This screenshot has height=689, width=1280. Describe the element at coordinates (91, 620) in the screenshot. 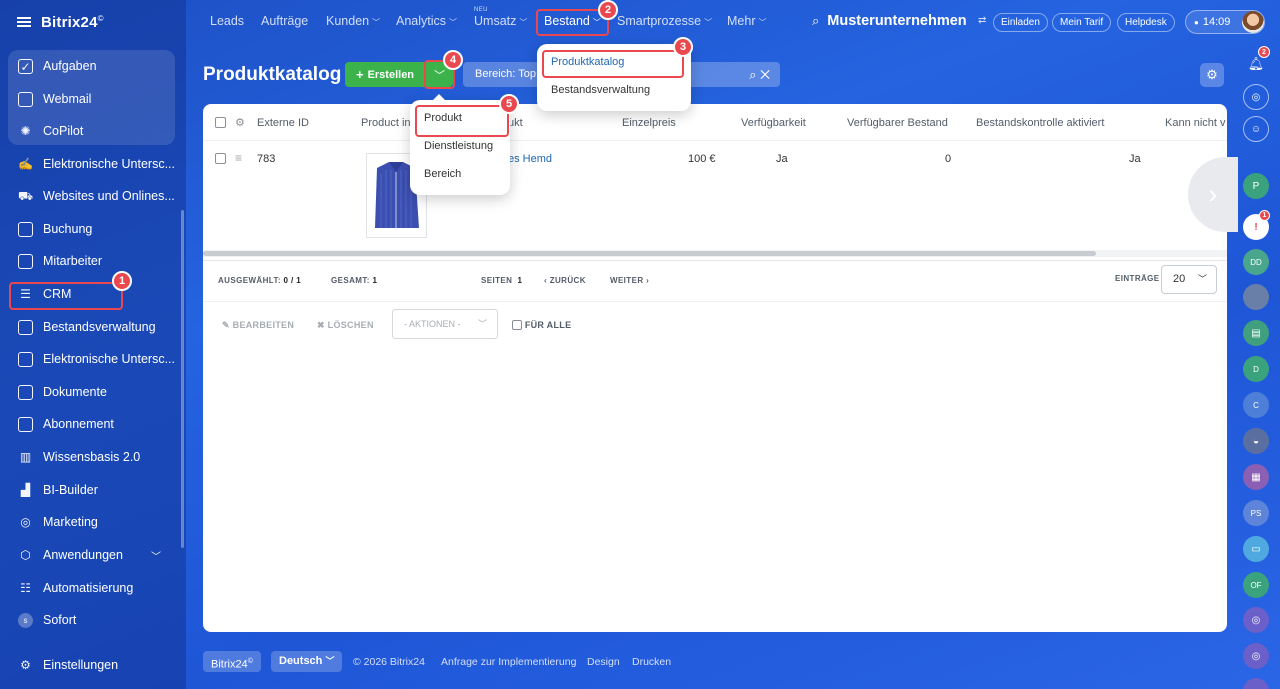

I see `sidebar-item-sofort: s Sofort` at that location.